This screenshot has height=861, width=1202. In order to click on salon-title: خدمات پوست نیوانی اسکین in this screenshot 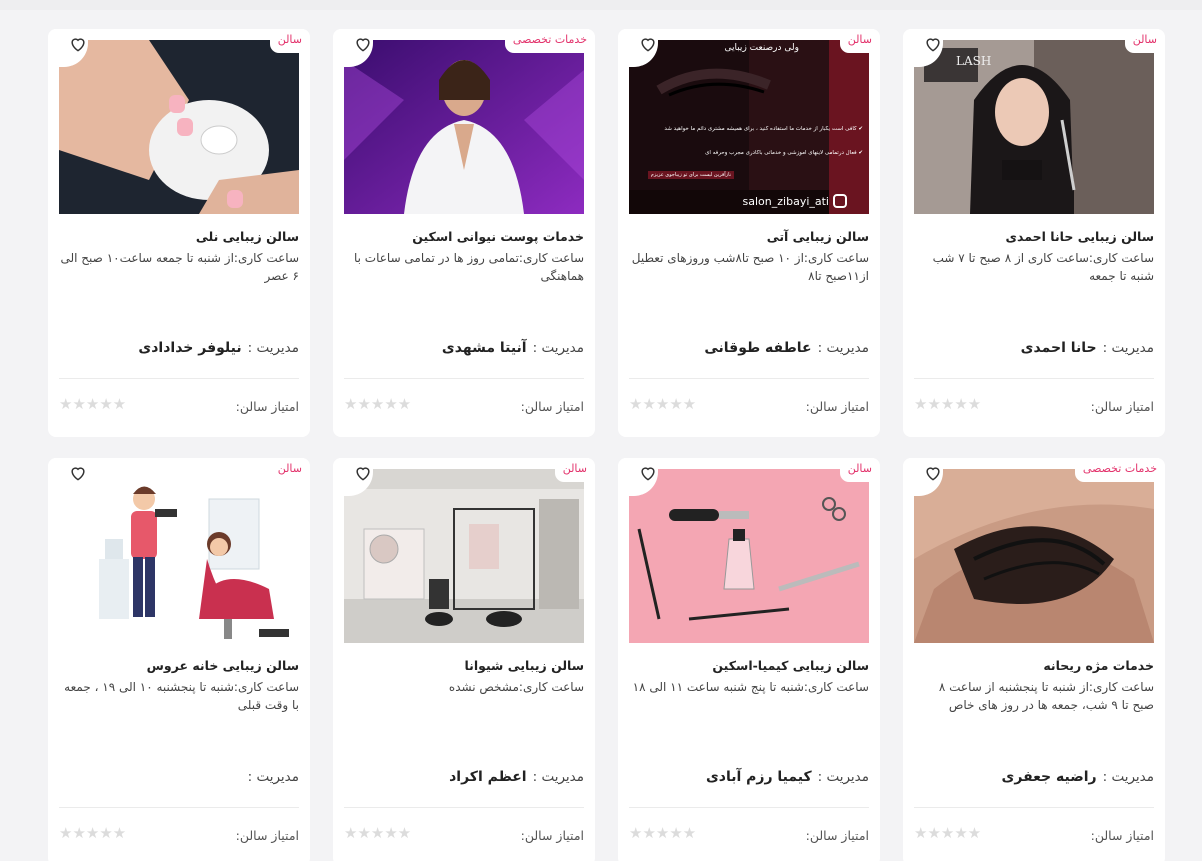, I will do `click(464, 236)`.